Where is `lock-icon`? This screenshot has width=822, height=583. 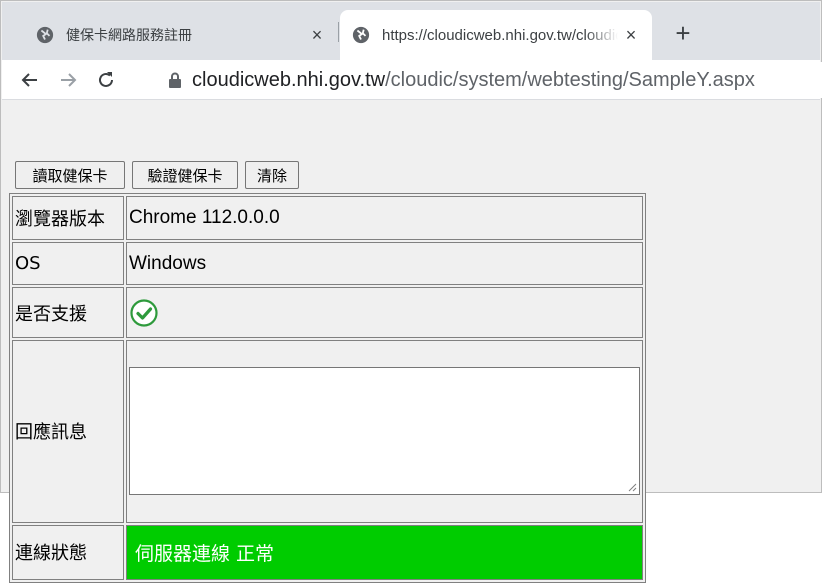
lock-icon is located at coordinates (175, 80).